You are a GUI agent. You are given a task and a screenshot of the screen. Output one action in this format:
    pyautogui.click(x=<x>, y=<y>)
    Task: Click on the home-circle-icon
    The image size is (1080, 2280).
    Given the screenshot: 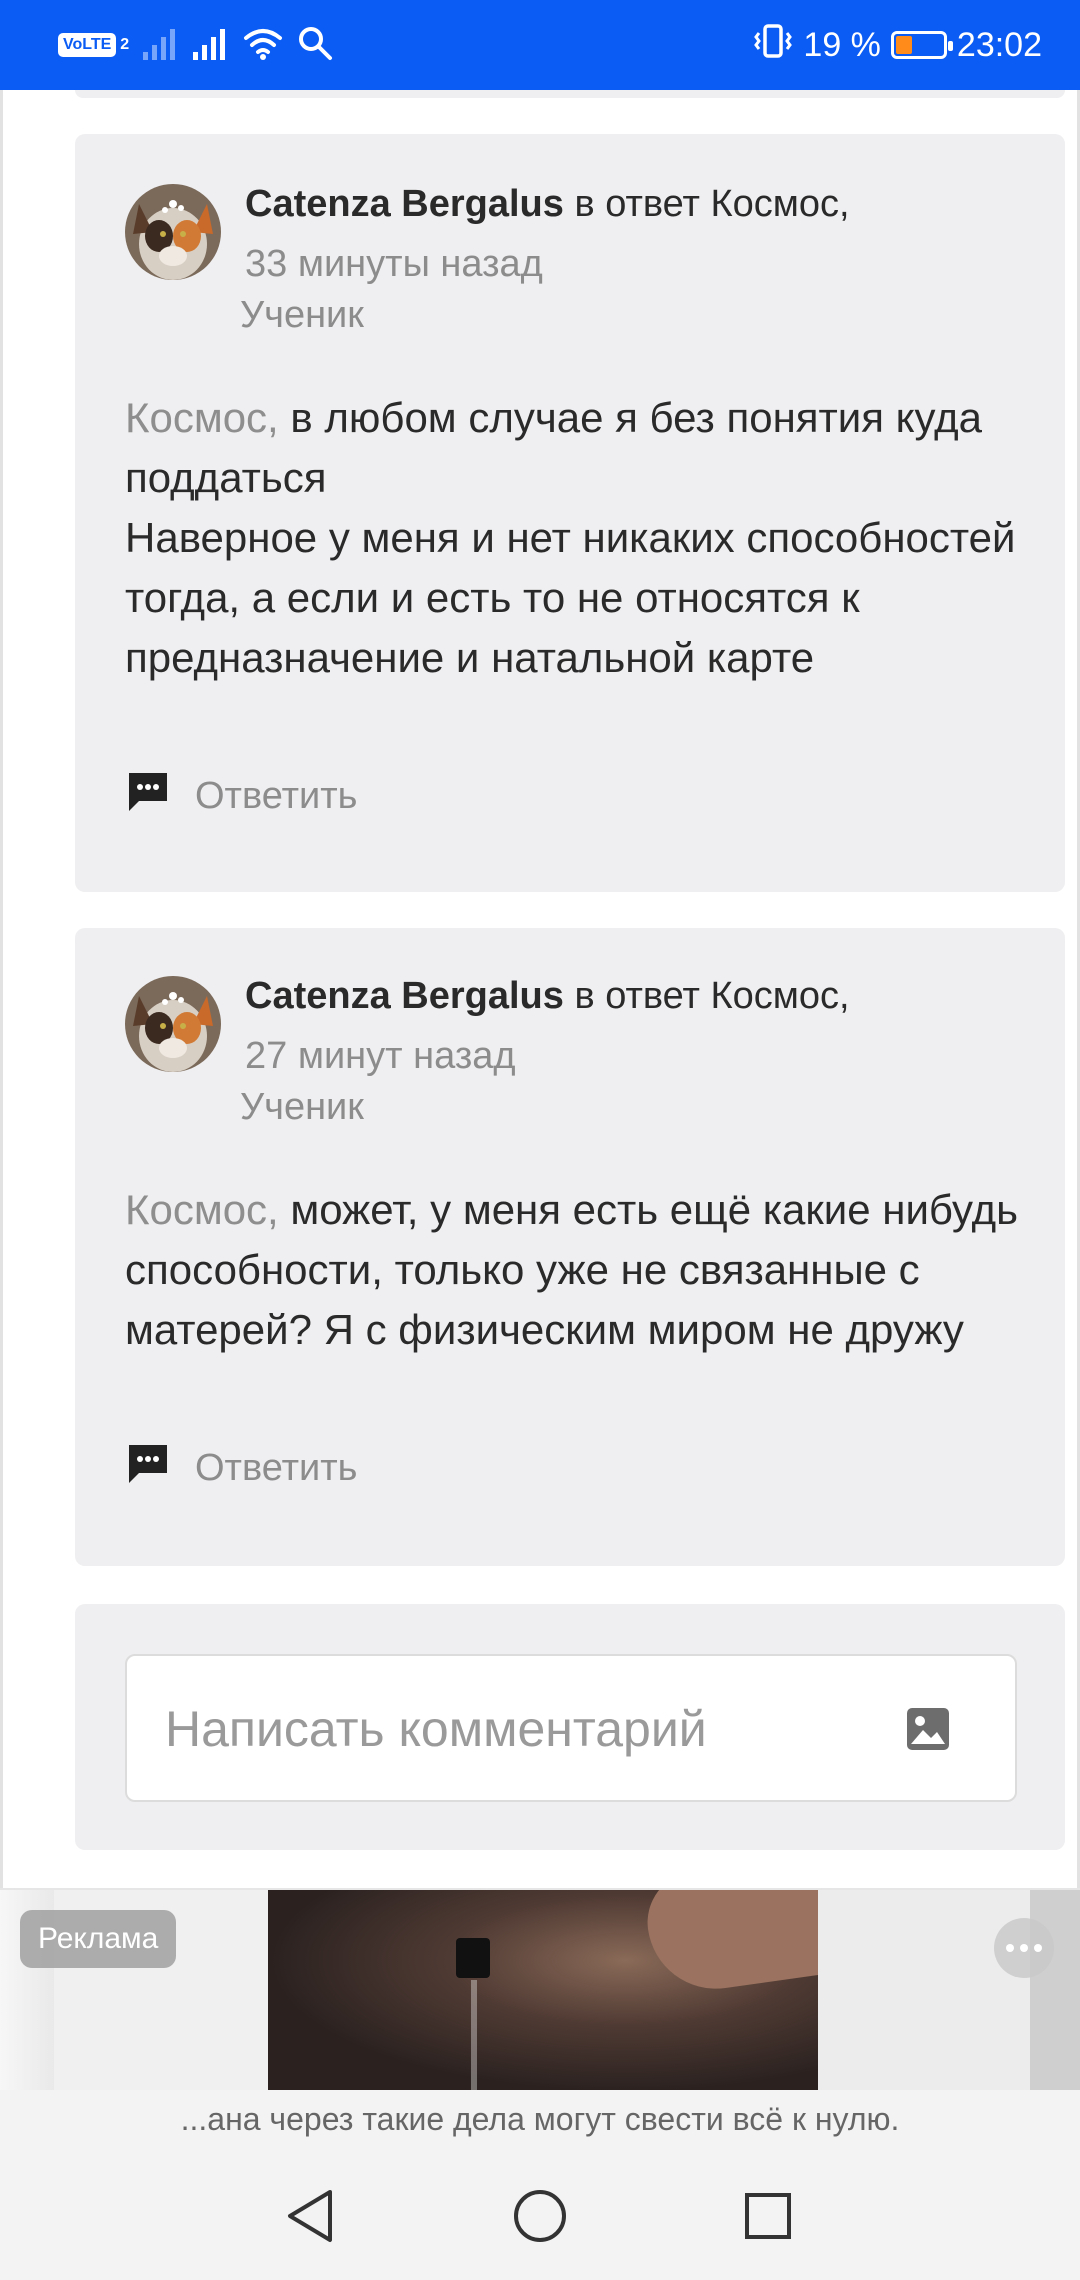 What is the action you would take?
    pyautogui.click(x=540, y=2216)
    